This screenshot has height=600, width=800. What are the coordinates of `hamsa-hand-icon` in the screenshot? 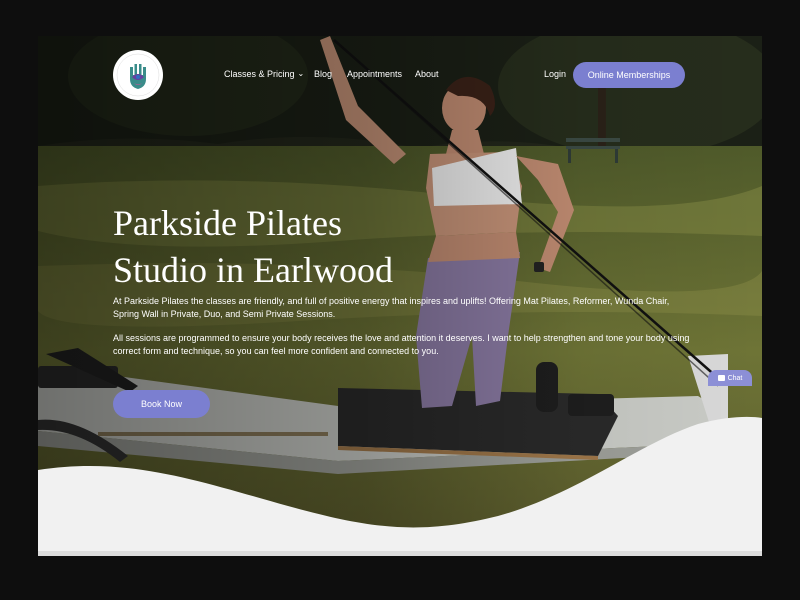 It's located at (138, 75).